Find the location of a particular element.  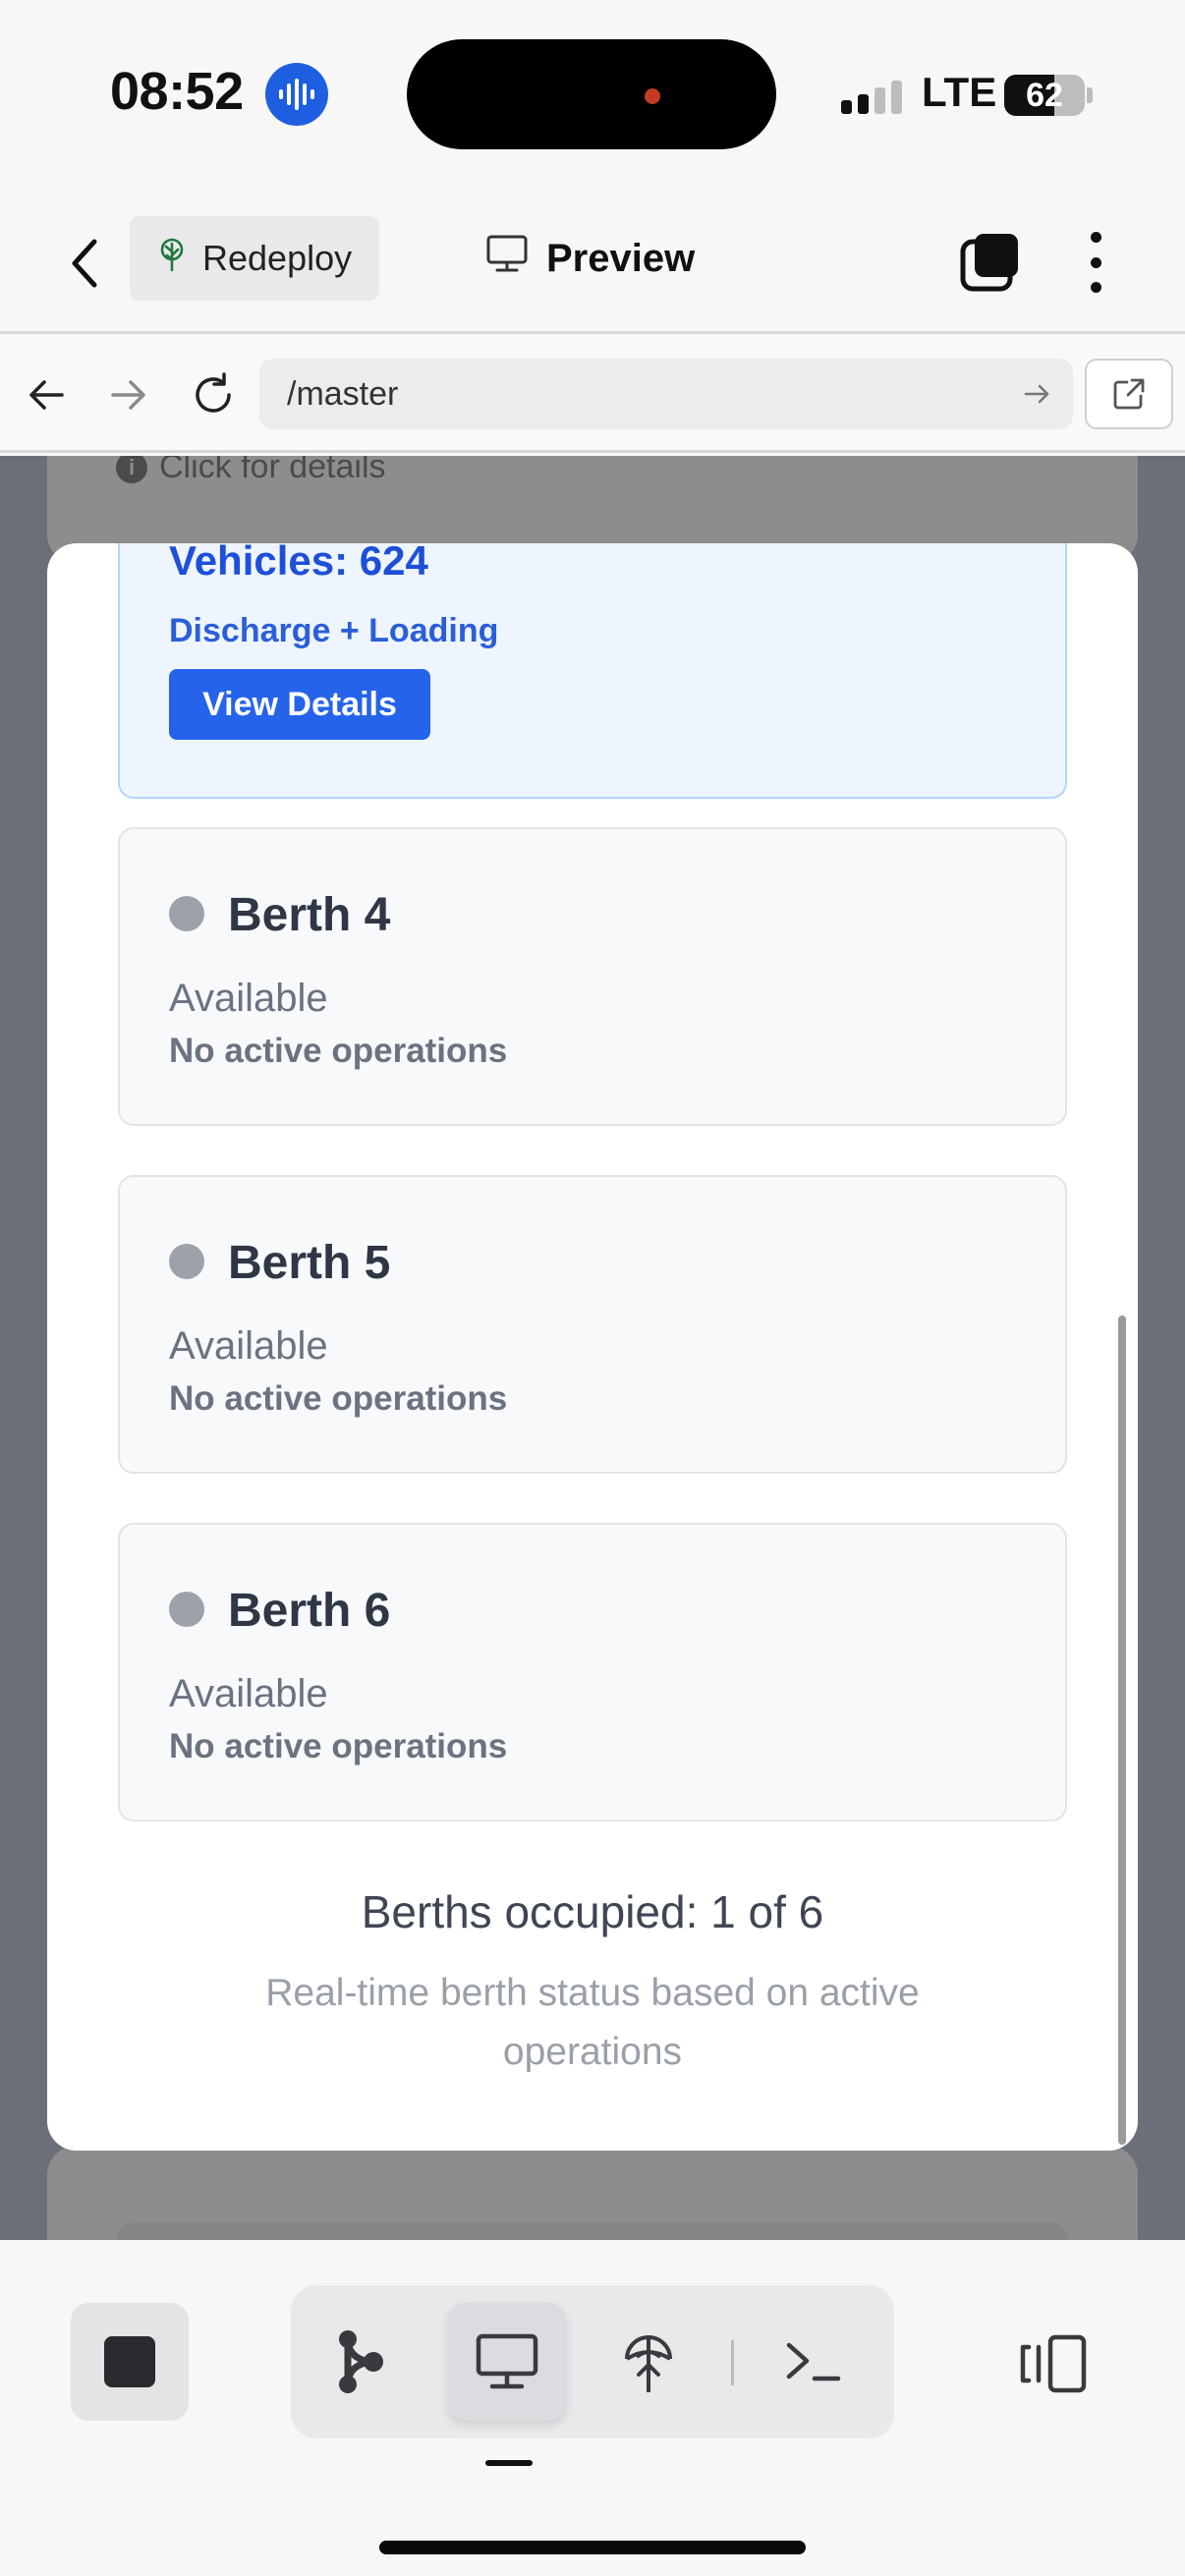

toolbar-divider is located at coordinates (732, 2362).